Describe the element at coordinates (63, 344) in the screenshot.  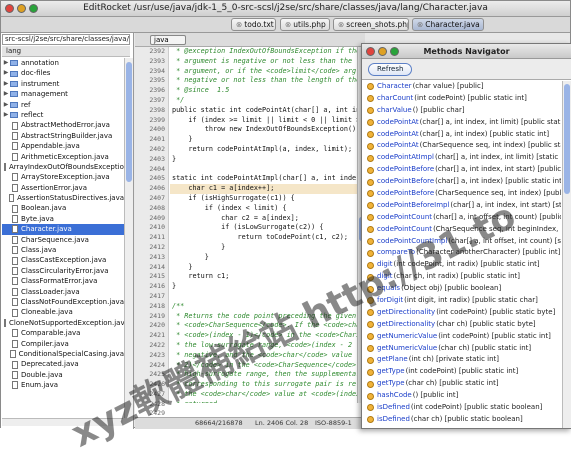
I see `tree-file-row: Compiler.java` at that location.